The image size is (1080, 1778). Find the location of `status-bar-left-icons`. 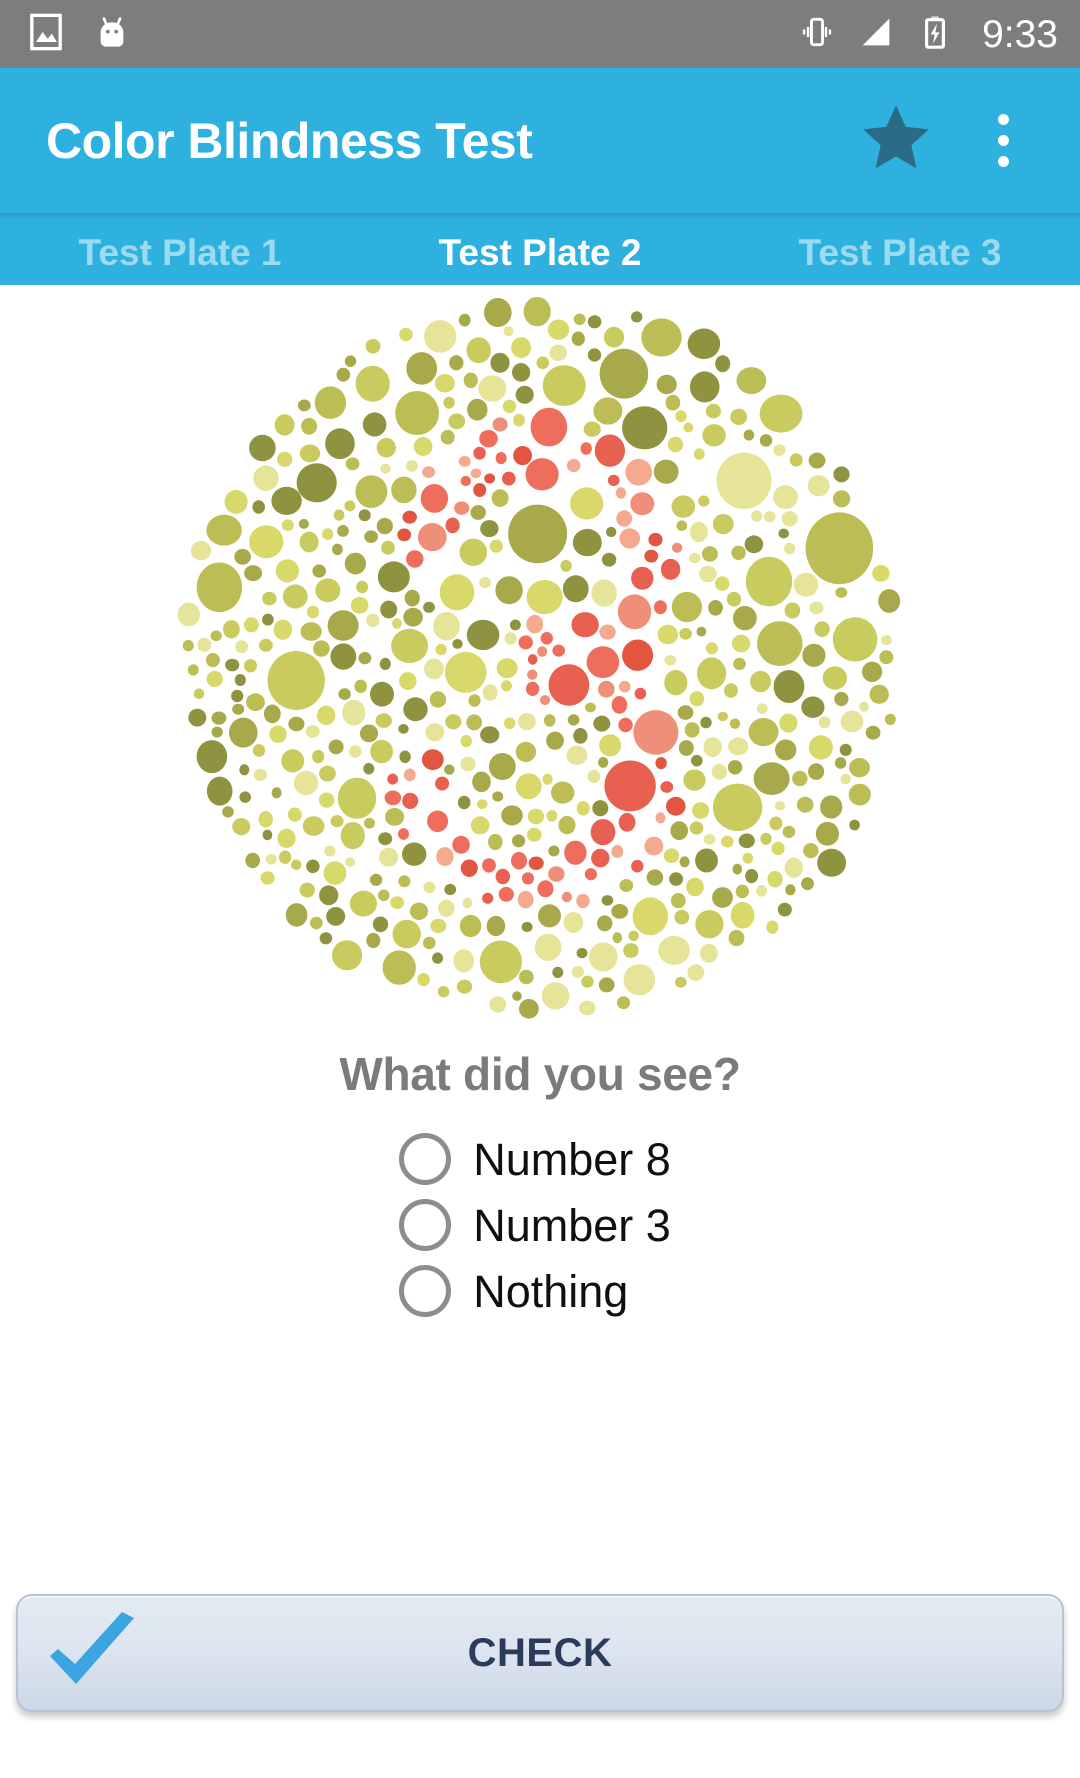

status-bar-left-icons is located at coordinates (79, 34).